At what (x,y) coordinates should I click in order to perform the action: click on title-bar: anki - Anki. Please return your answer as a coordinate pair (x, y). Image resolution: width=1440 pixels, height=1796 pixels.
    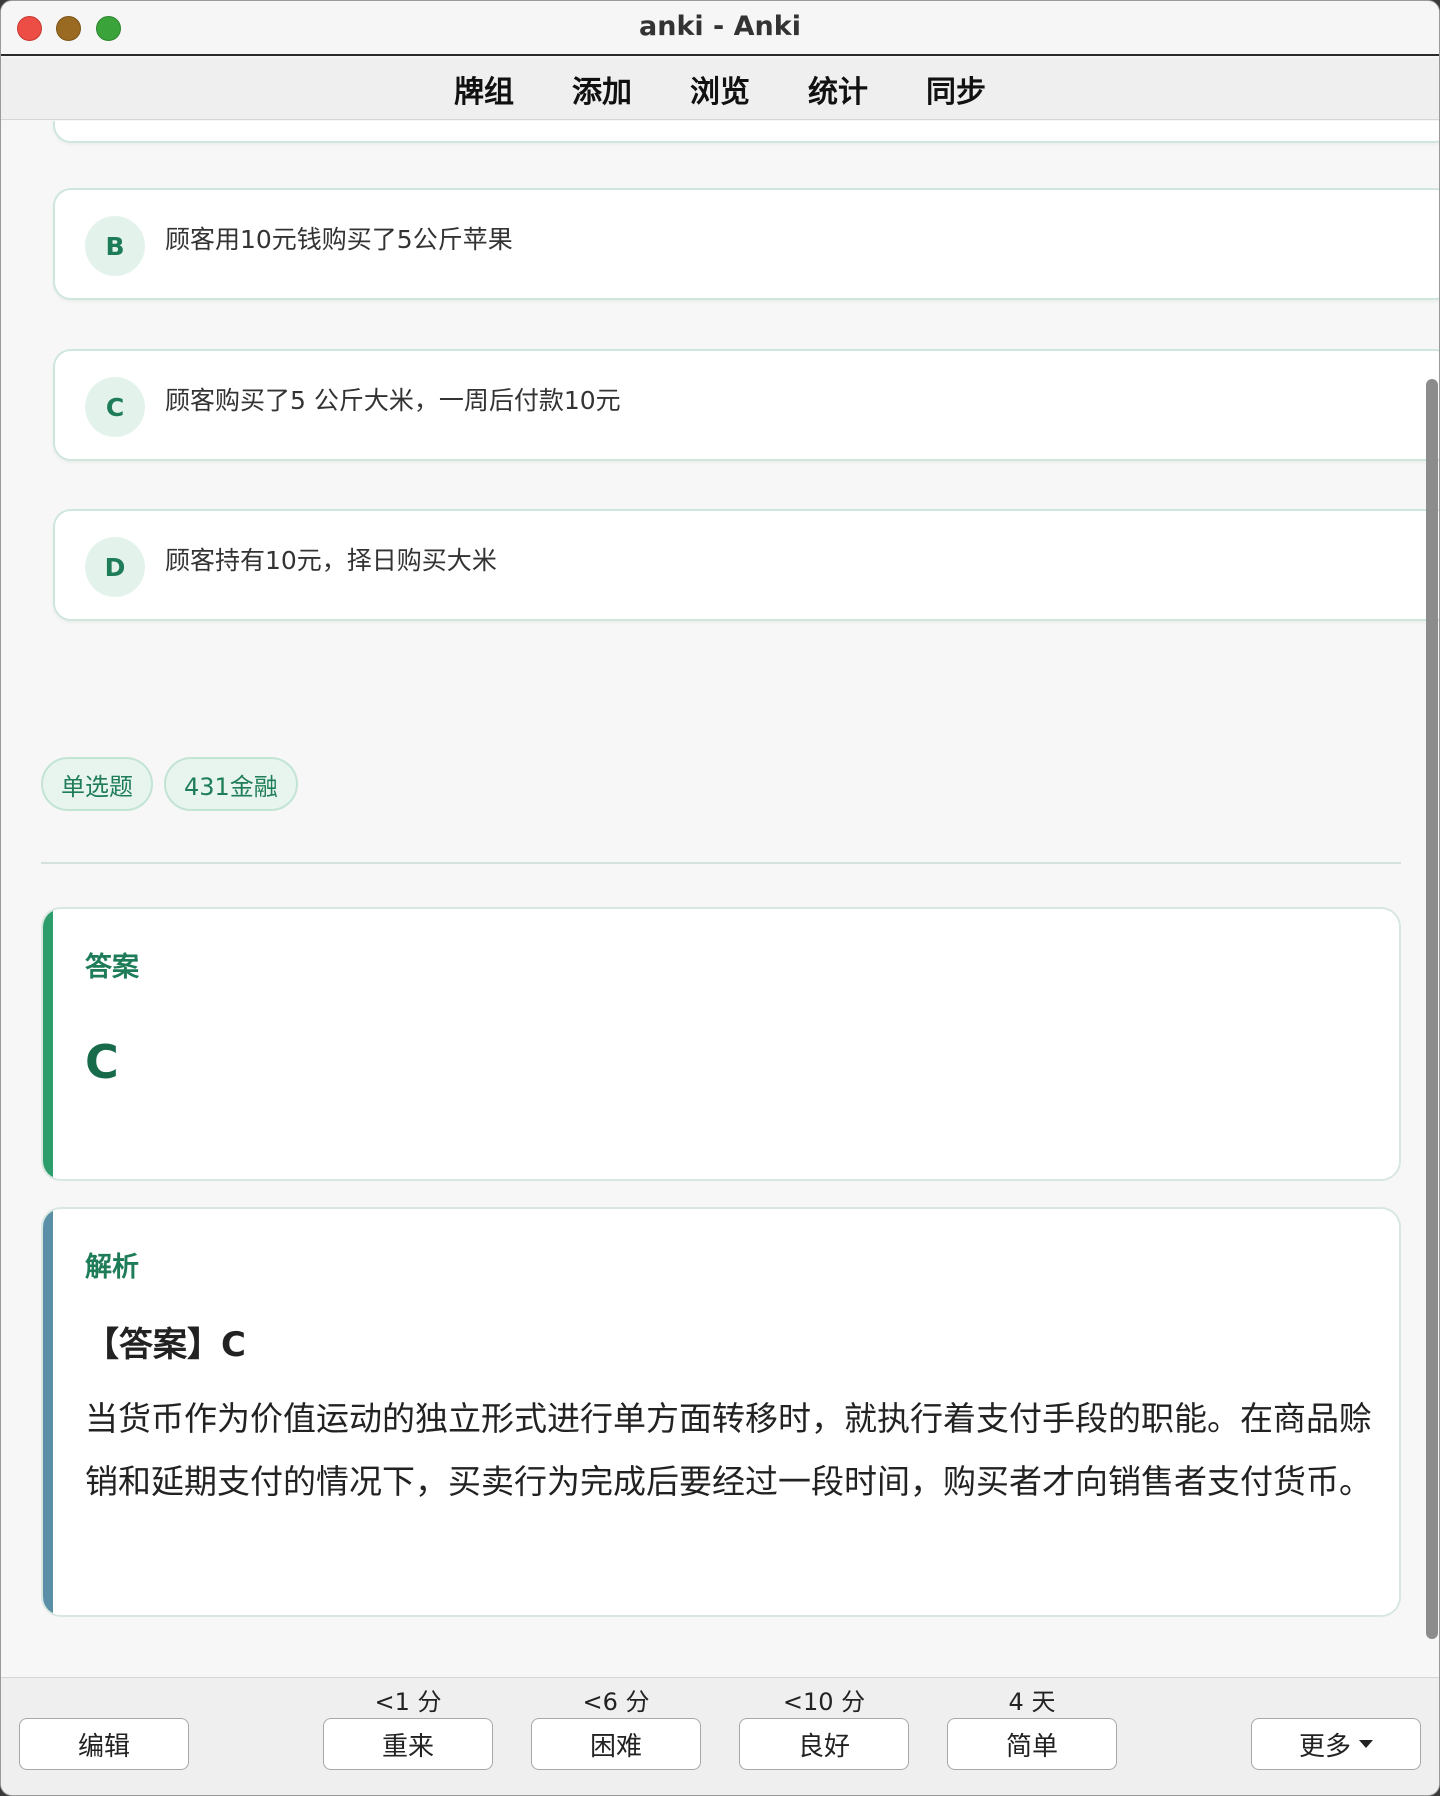
    Looking at the image, I should click on (720, 28).